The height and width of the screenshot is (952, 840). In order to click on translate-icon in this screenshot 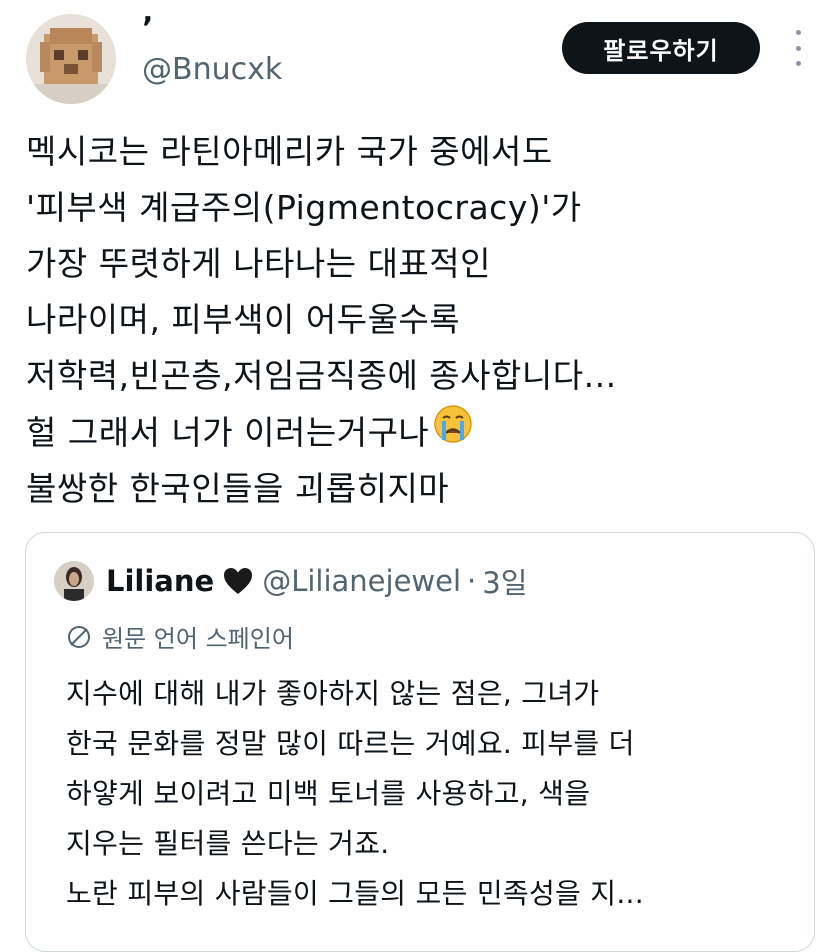, I will do `click(79, 636)`.